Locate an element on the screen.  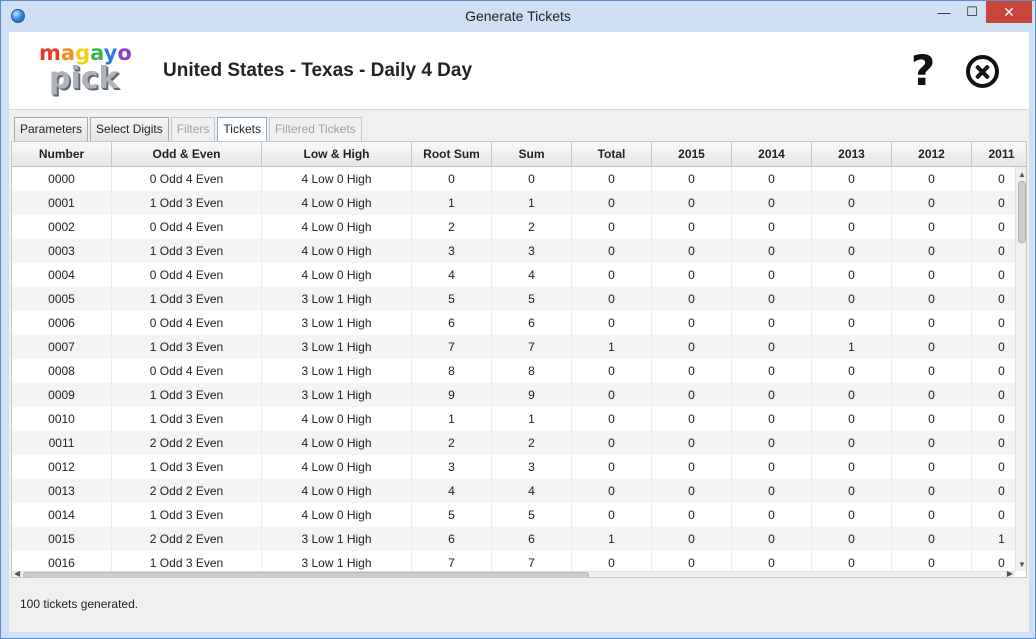
close-circle-icon is located at coordinates (982, 71).